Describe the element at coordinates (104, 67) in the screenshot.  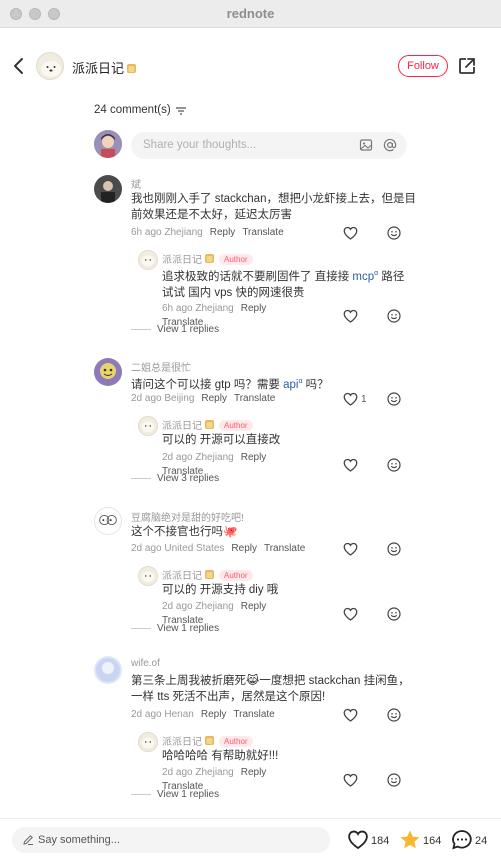
I see `author-name: 派派日记` at that location.